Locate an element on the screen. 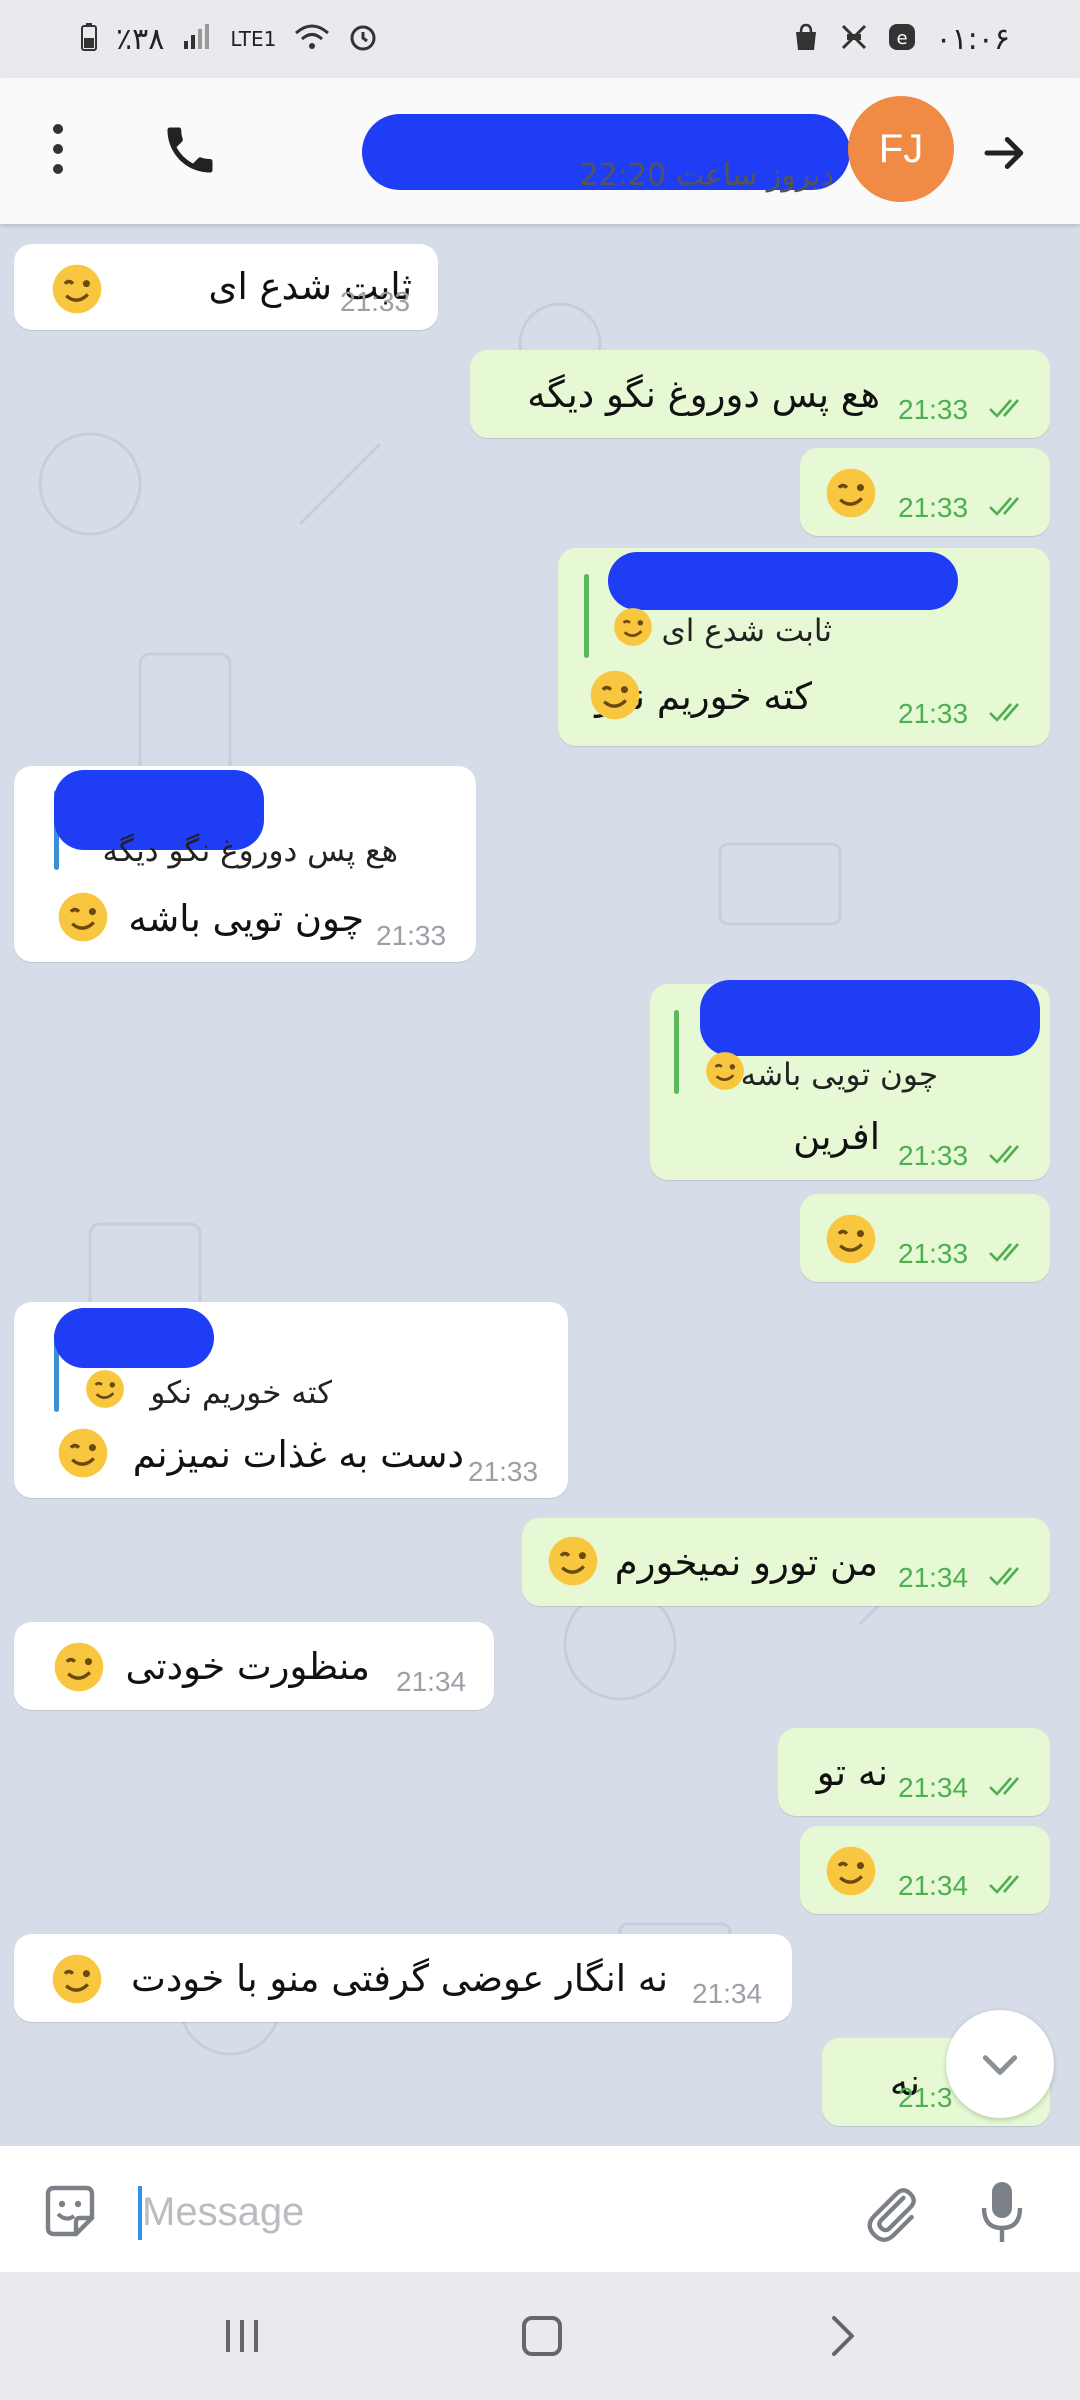  status-bar: ٪۳۸ LTE1 e ۰۱:۰۶ is located at coordinates (540, 39).